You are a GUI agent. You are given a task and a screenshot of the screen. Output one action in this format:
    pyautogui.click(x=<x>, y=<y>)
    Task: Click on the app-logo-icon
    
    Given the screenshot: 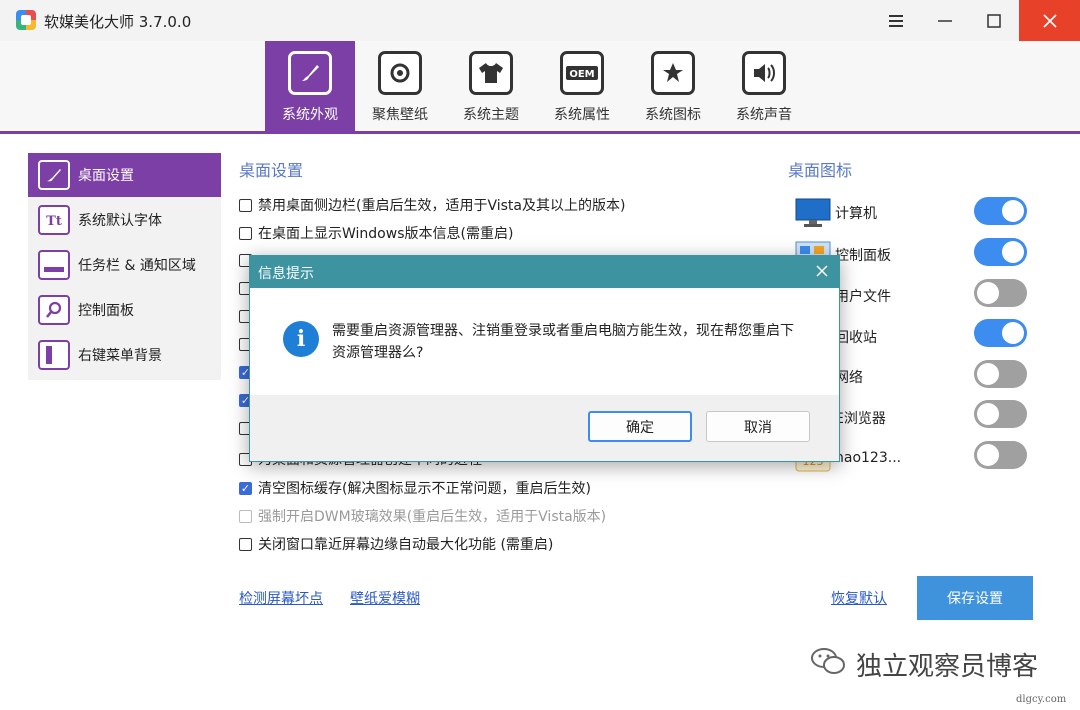 What is the action you would take?
    pyautogui.click(x=26, y=20)
    